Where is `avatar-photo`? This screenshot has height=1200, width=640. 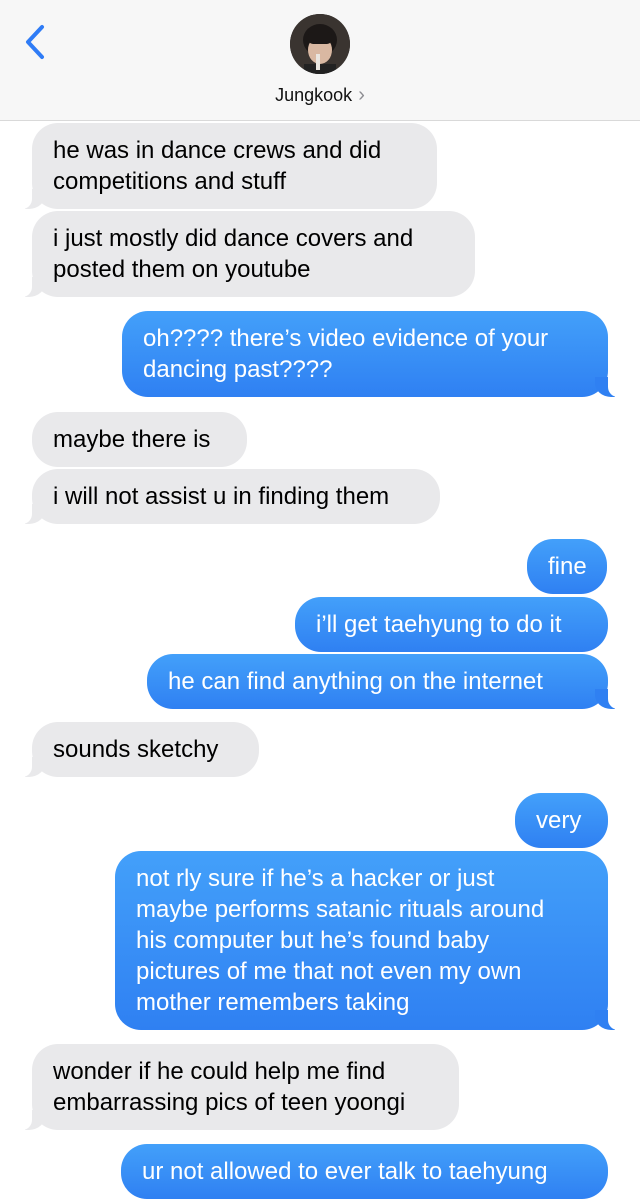 avatar-photo is located at coordinates (320, 44).